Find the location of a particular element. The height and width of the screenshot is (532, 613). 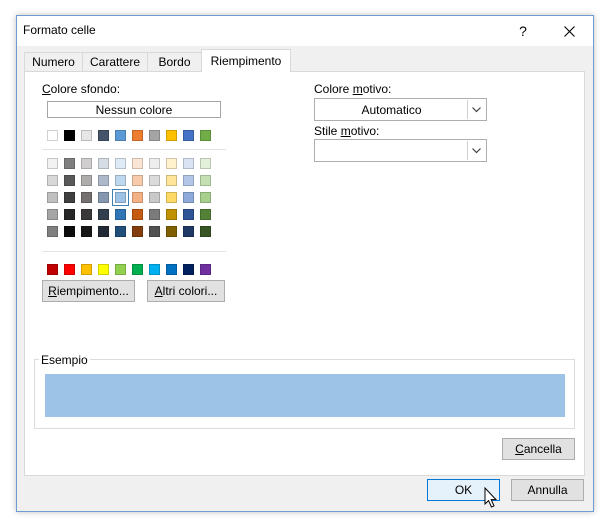

sample-label: Esempio is located at coordinates (64, 360).